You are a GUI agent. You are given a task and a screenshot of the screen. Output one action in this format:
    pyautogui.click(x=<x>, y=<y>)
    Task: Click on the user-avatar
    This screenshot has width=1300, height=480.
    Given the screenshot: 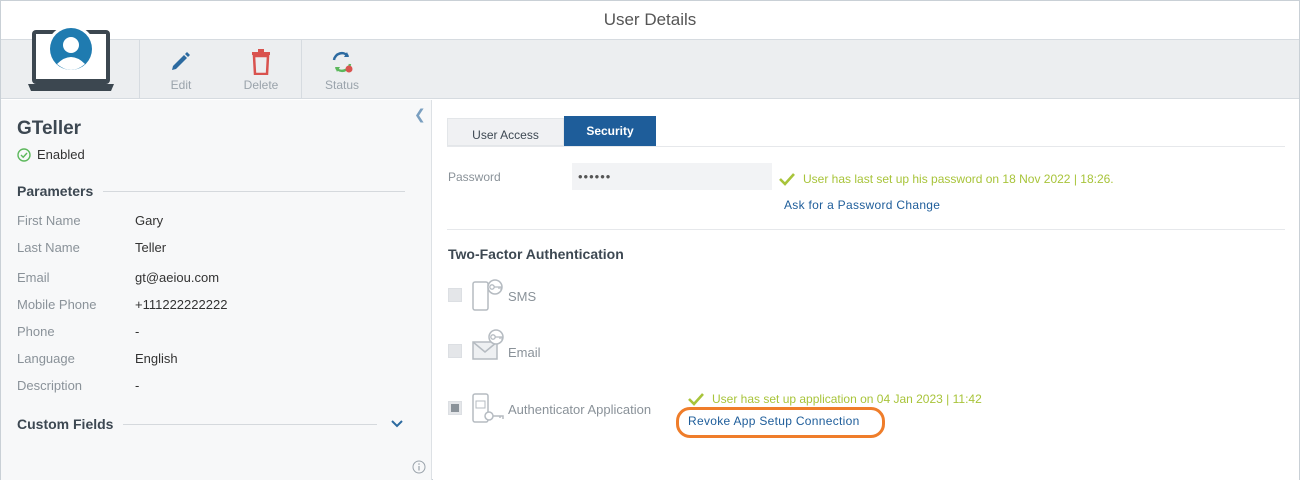 What is the action you would take?
    pyautogui.click(x=70, y=59)
    